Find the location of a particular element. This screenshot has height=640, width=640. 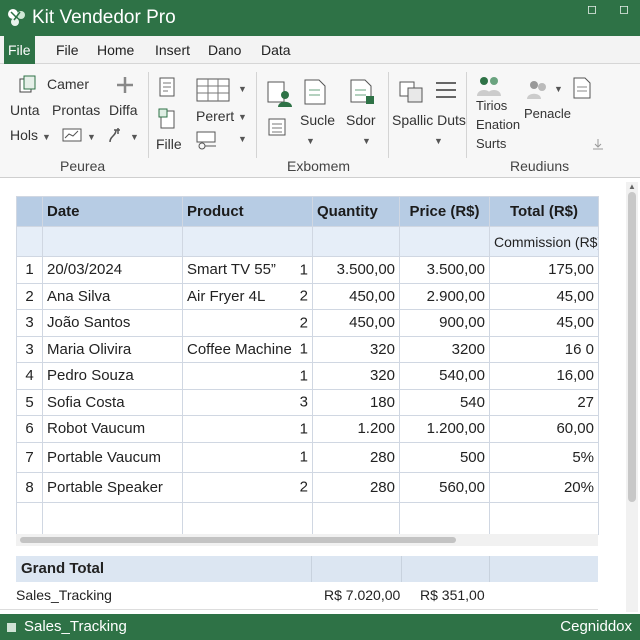

commission-cell: 27 is located at coordinates (544, 402).